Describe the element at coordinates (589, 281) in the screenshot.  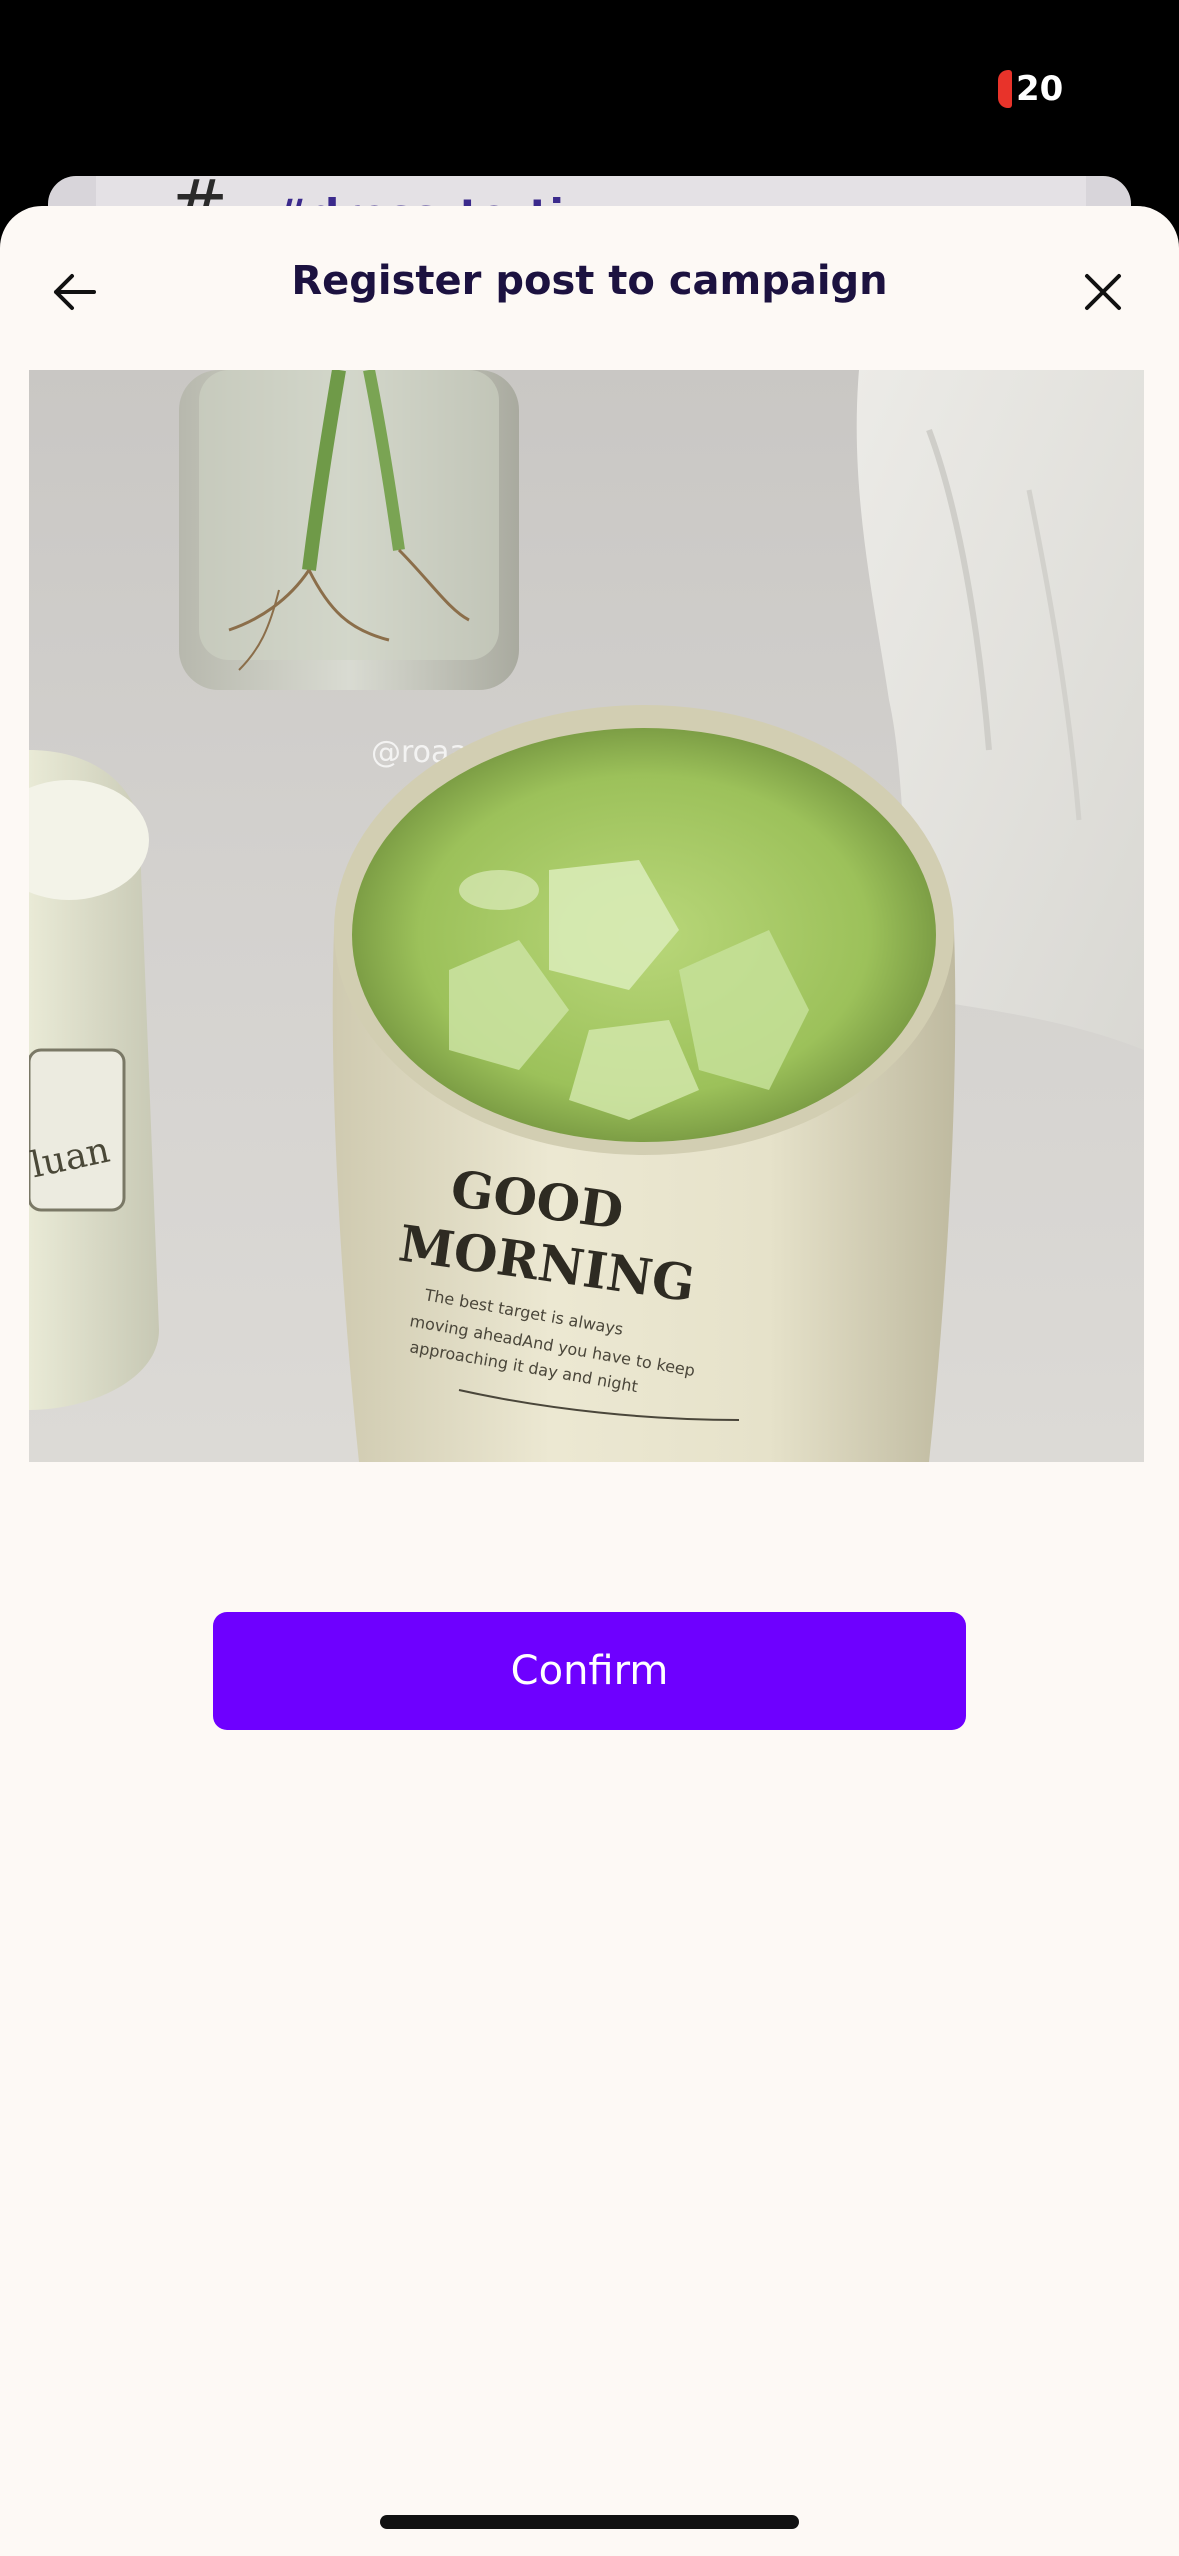
I see `page-title: Register post to campaign` at that location.